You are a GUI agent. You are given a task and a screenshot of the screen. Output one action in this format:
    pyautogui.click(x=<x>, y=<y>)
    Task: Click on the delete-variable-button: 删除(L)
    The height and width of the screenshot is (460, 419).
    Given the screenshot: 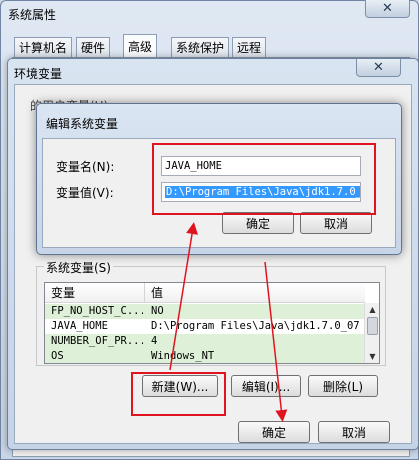 What is the action you would take?
    pyautogui.click(x=343, y=386)
    